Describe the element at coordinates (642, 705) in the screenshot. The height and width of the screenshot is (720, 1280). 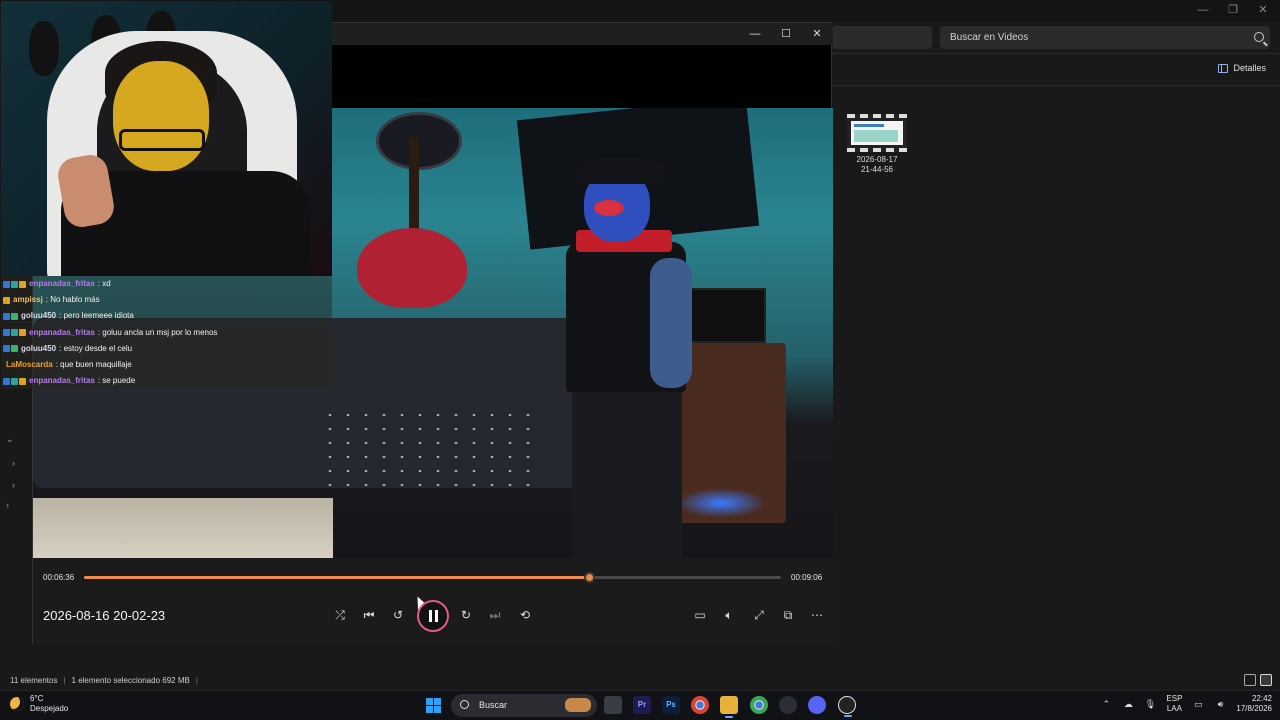
I see `premiere-pro-icon: Pr` at that location.